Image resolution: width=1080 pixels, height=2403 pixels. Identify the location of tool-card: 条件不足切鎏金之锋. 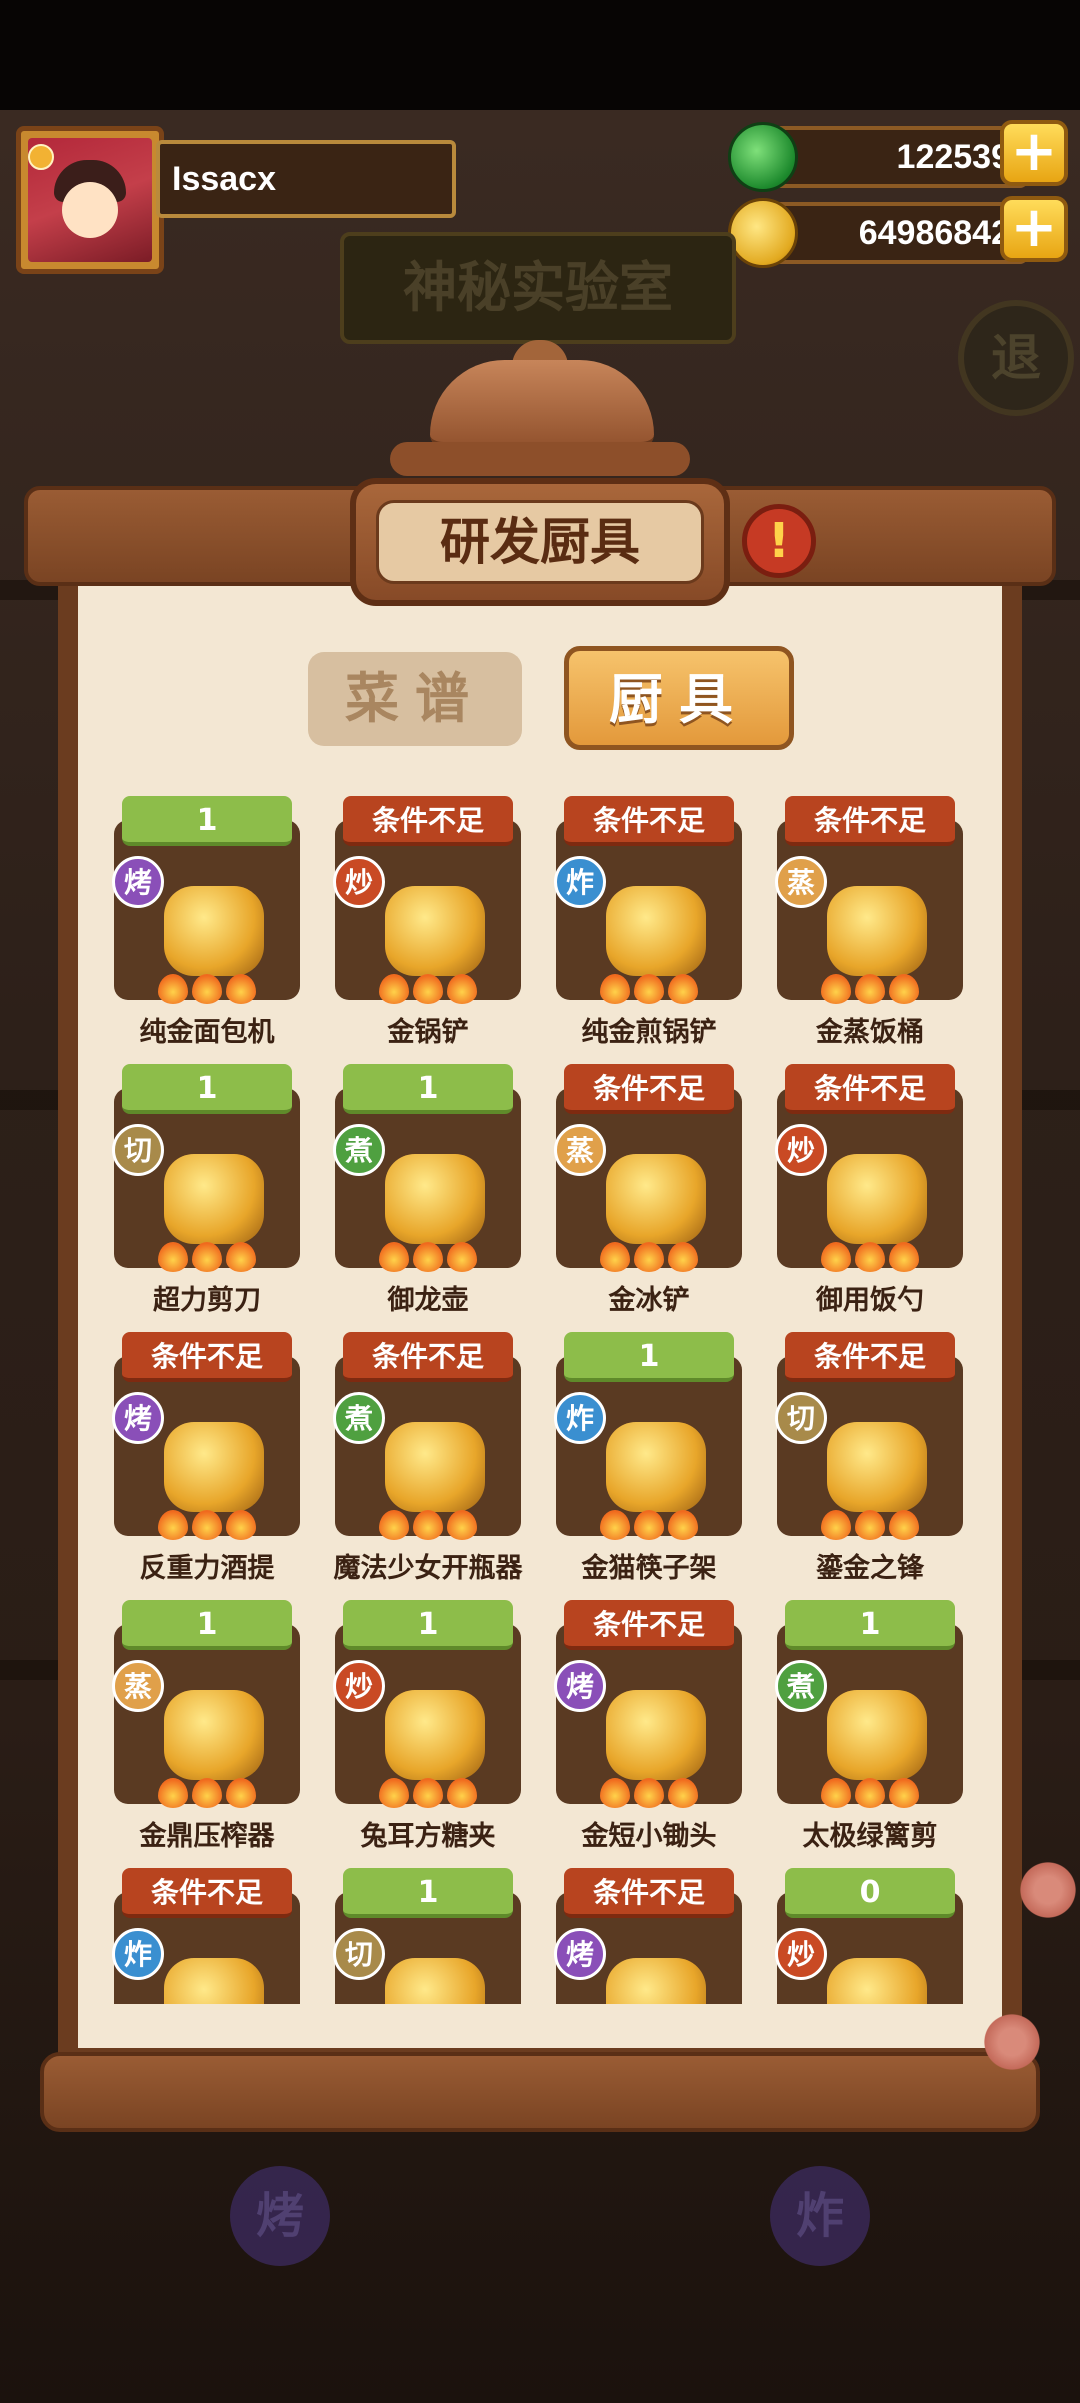
(870, 1466).